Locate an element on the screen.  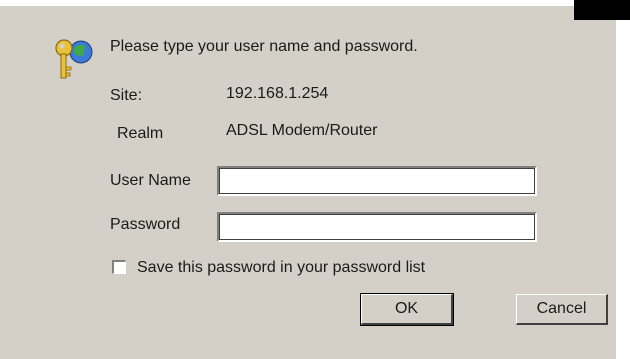
cancel-button: Cancel is located at coordinates (562, 309).